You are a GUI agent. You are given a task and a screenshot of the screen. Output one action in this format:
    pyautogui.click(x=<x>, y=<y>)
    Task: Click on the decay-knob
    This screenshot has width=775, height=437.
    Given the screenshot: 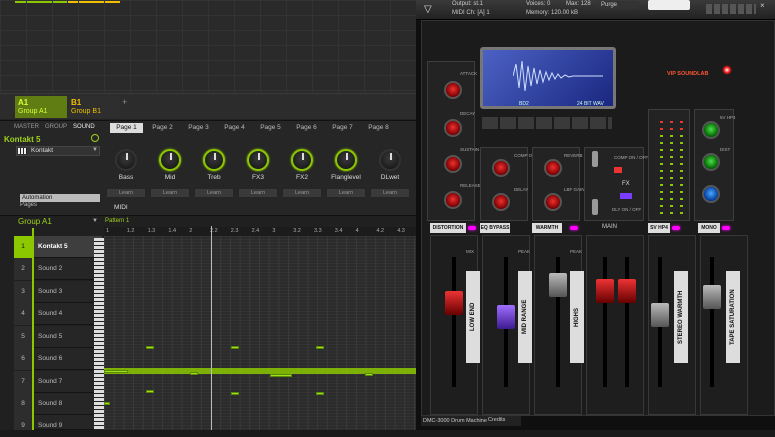 What is the action you would take?
    pyautogui.click(x=453, y=128)
    